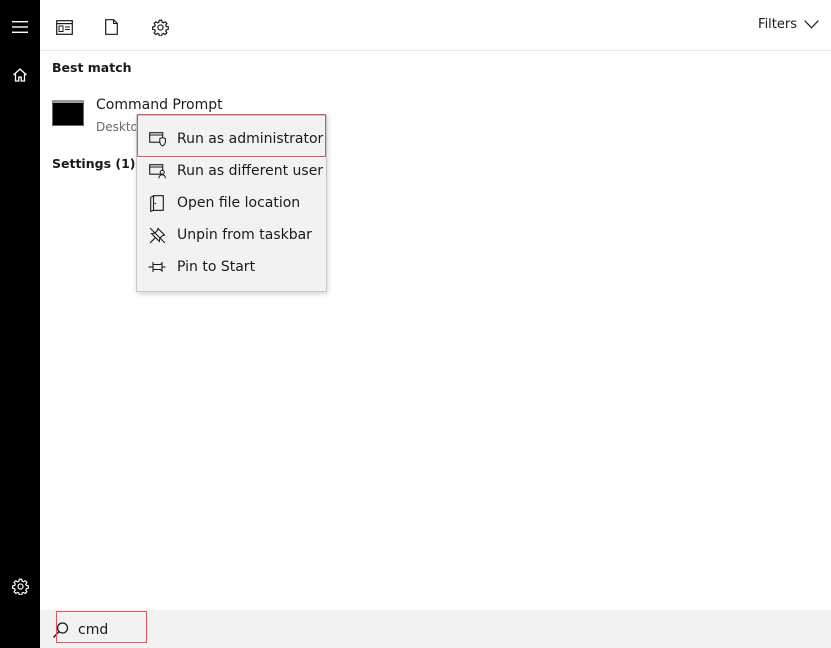 This screenshot has height=648, width=831. I want to click on menu-item-run-as-administrator: Run as administrator, so click(231, 139).